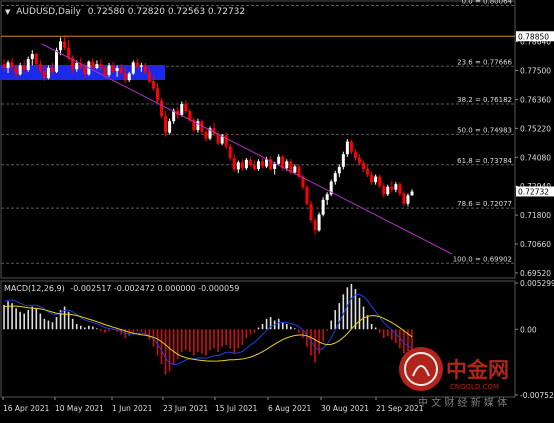  I want to click on fib-level-label: 38.2 = 0.76182, so click(484, 100).